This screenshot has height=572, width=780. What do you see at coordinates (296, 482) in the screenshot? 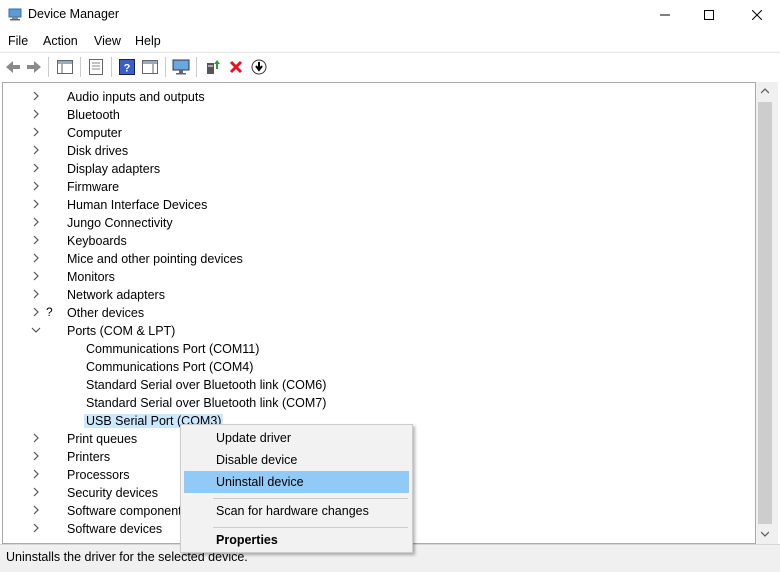
I see `menu-item-uninstall-device: Uninstall device` at bounding box center [296, 482].